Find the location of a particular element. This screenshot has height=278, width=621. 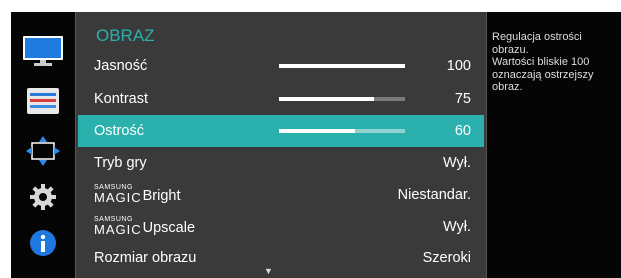

menu-item-value: Szeroki is located at coordinates (446, 258).